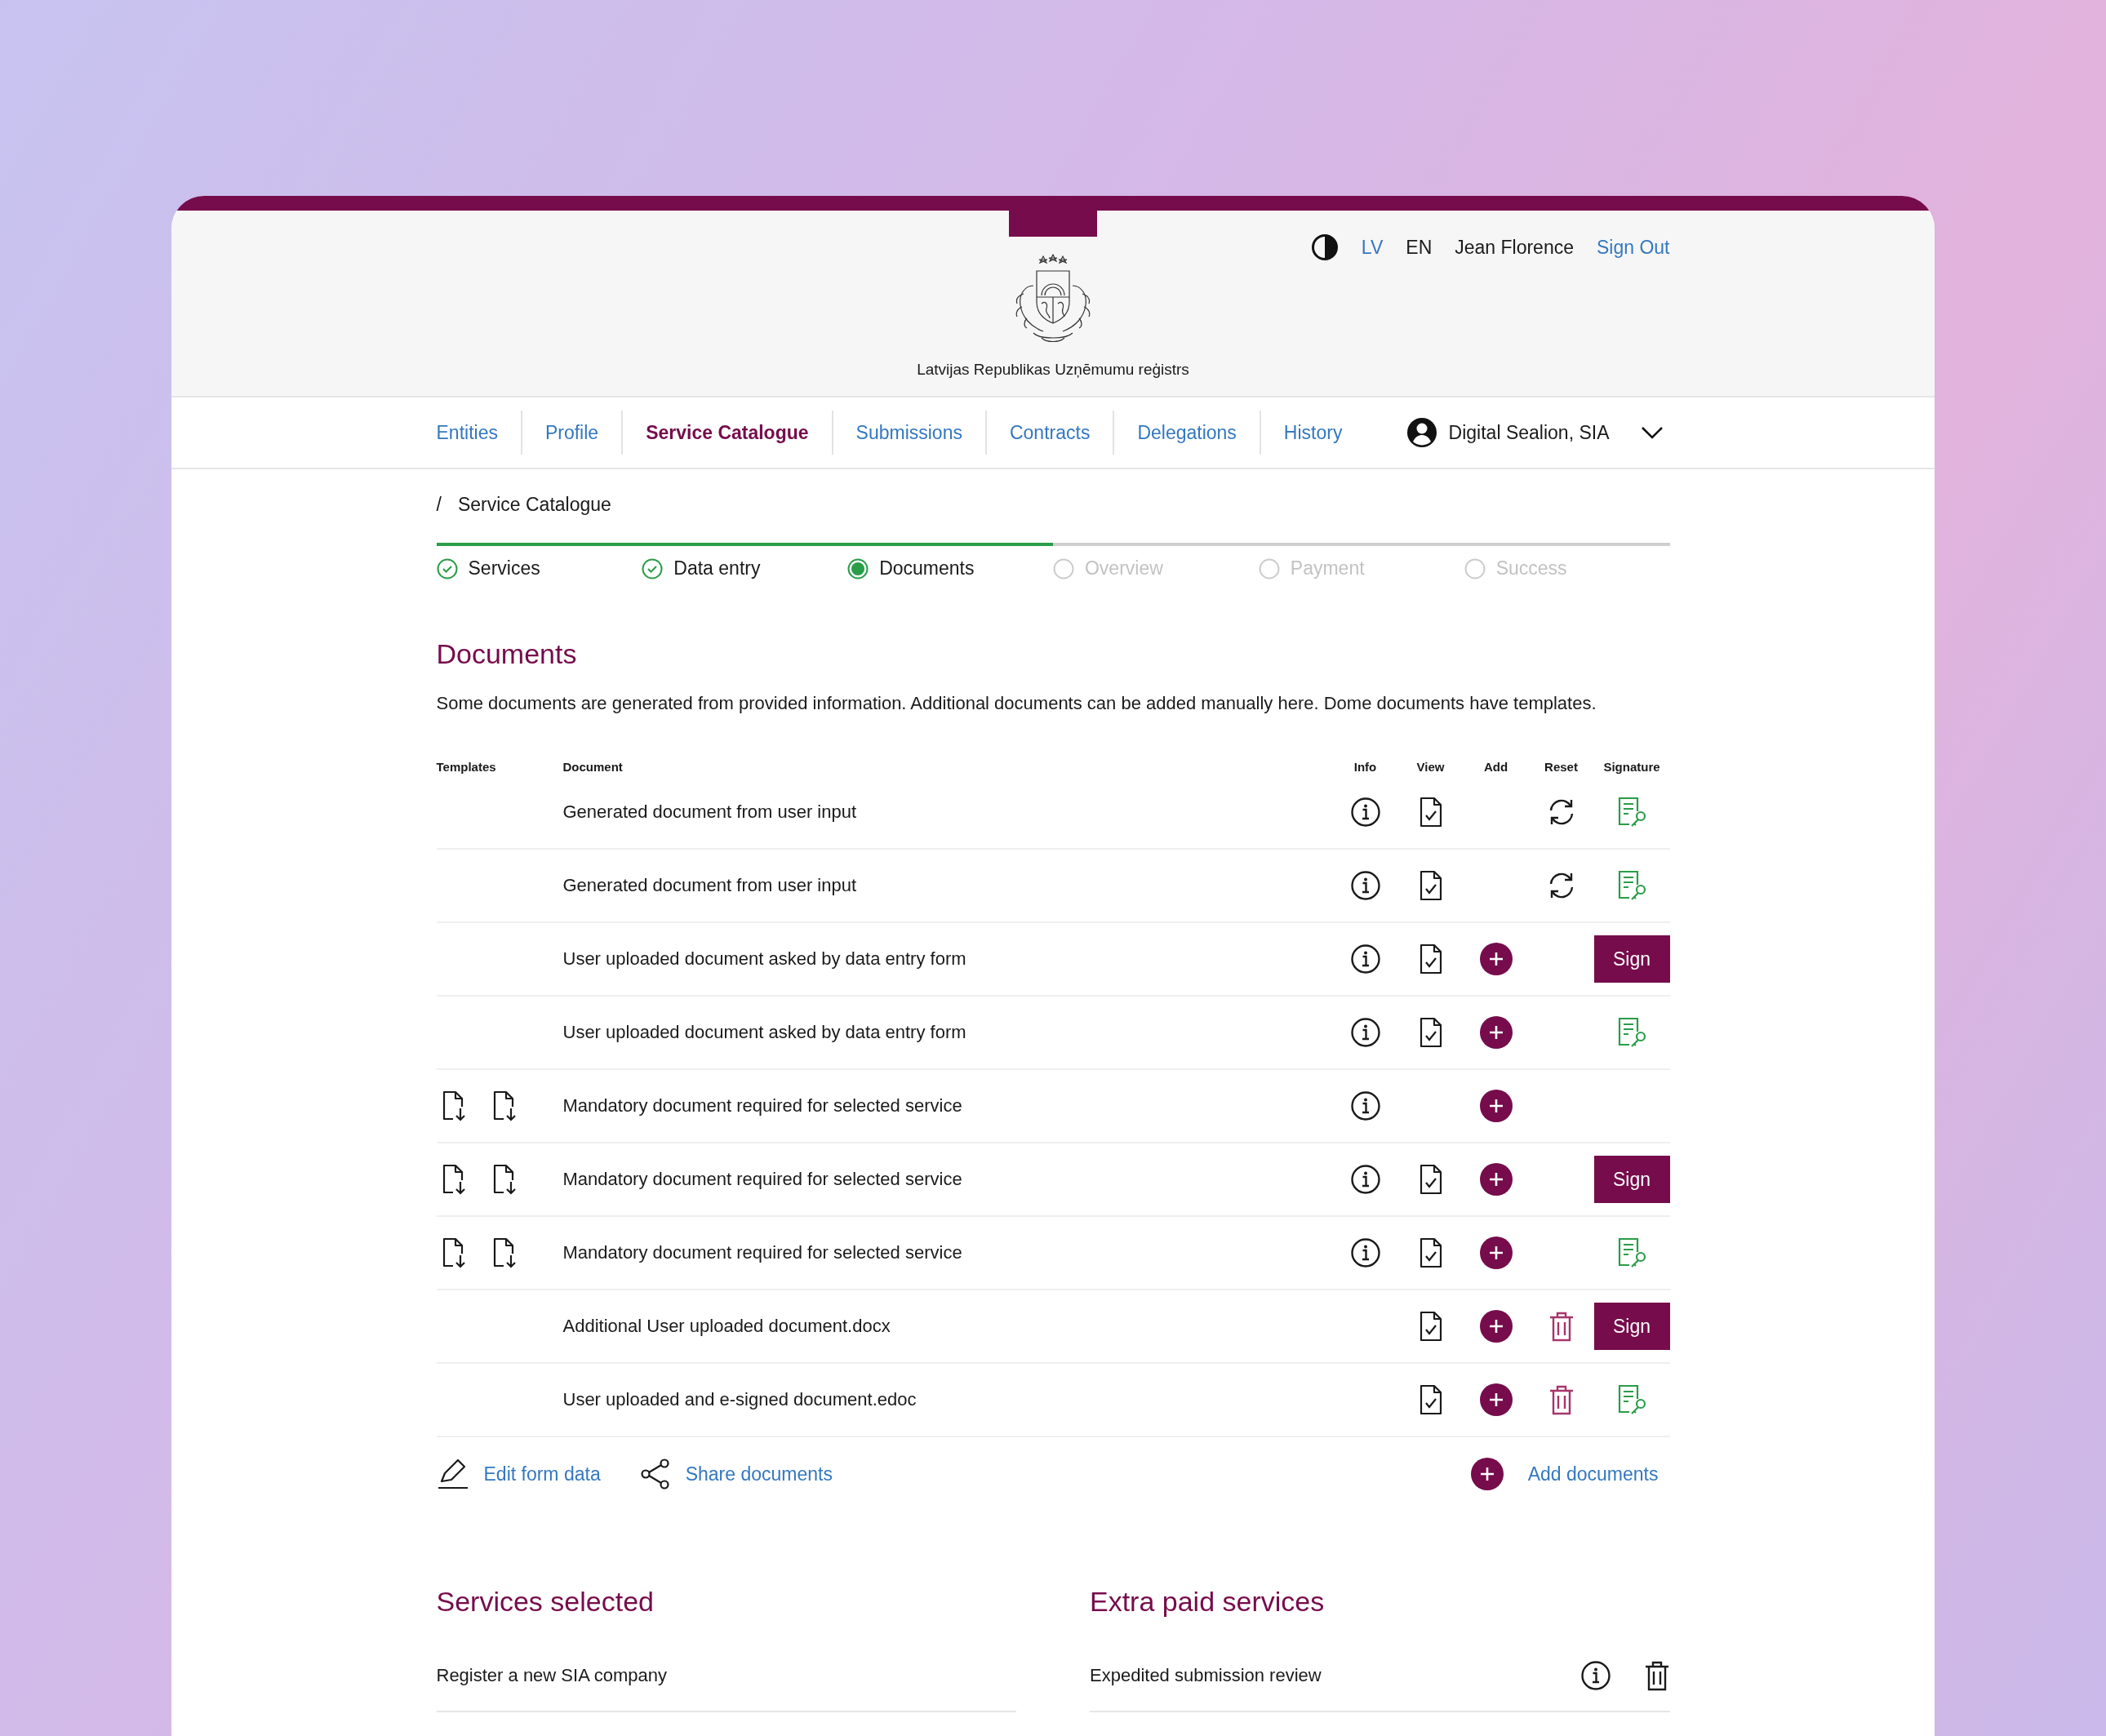 Image resolution: width=2106 pixels, height=1736 pixels. What do you see at coordinates (1419, 248) in the screenshot?
I see `language-link: EN` at bounding box center [1419, 248].